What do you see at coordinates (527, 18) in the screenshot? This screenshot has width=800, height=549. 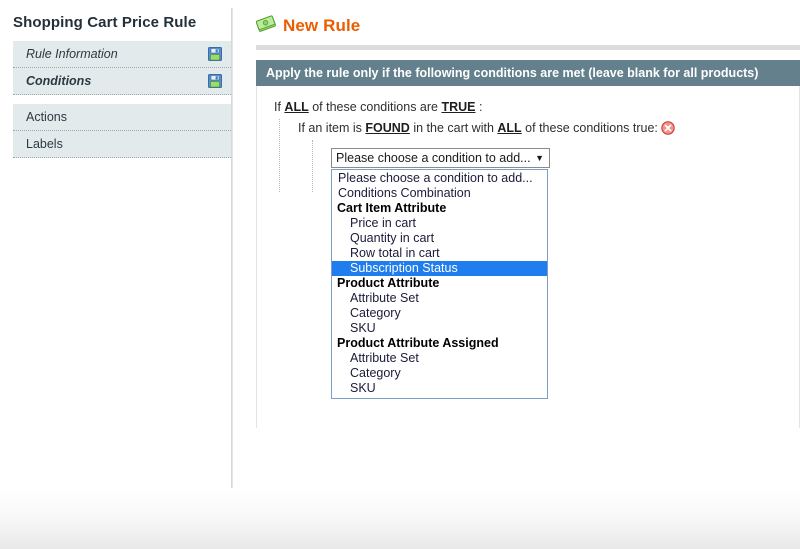 I see `page-header: New Rule` at bounding box center [527, 18].